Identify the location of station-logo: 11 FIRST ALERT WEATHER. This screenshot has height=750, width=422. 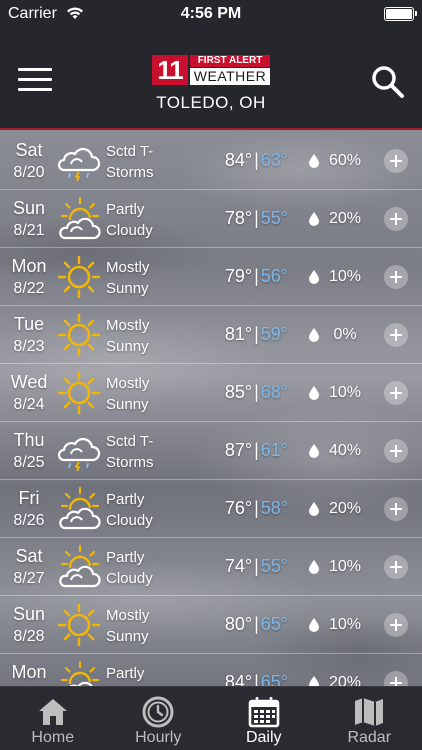
(211, 70).